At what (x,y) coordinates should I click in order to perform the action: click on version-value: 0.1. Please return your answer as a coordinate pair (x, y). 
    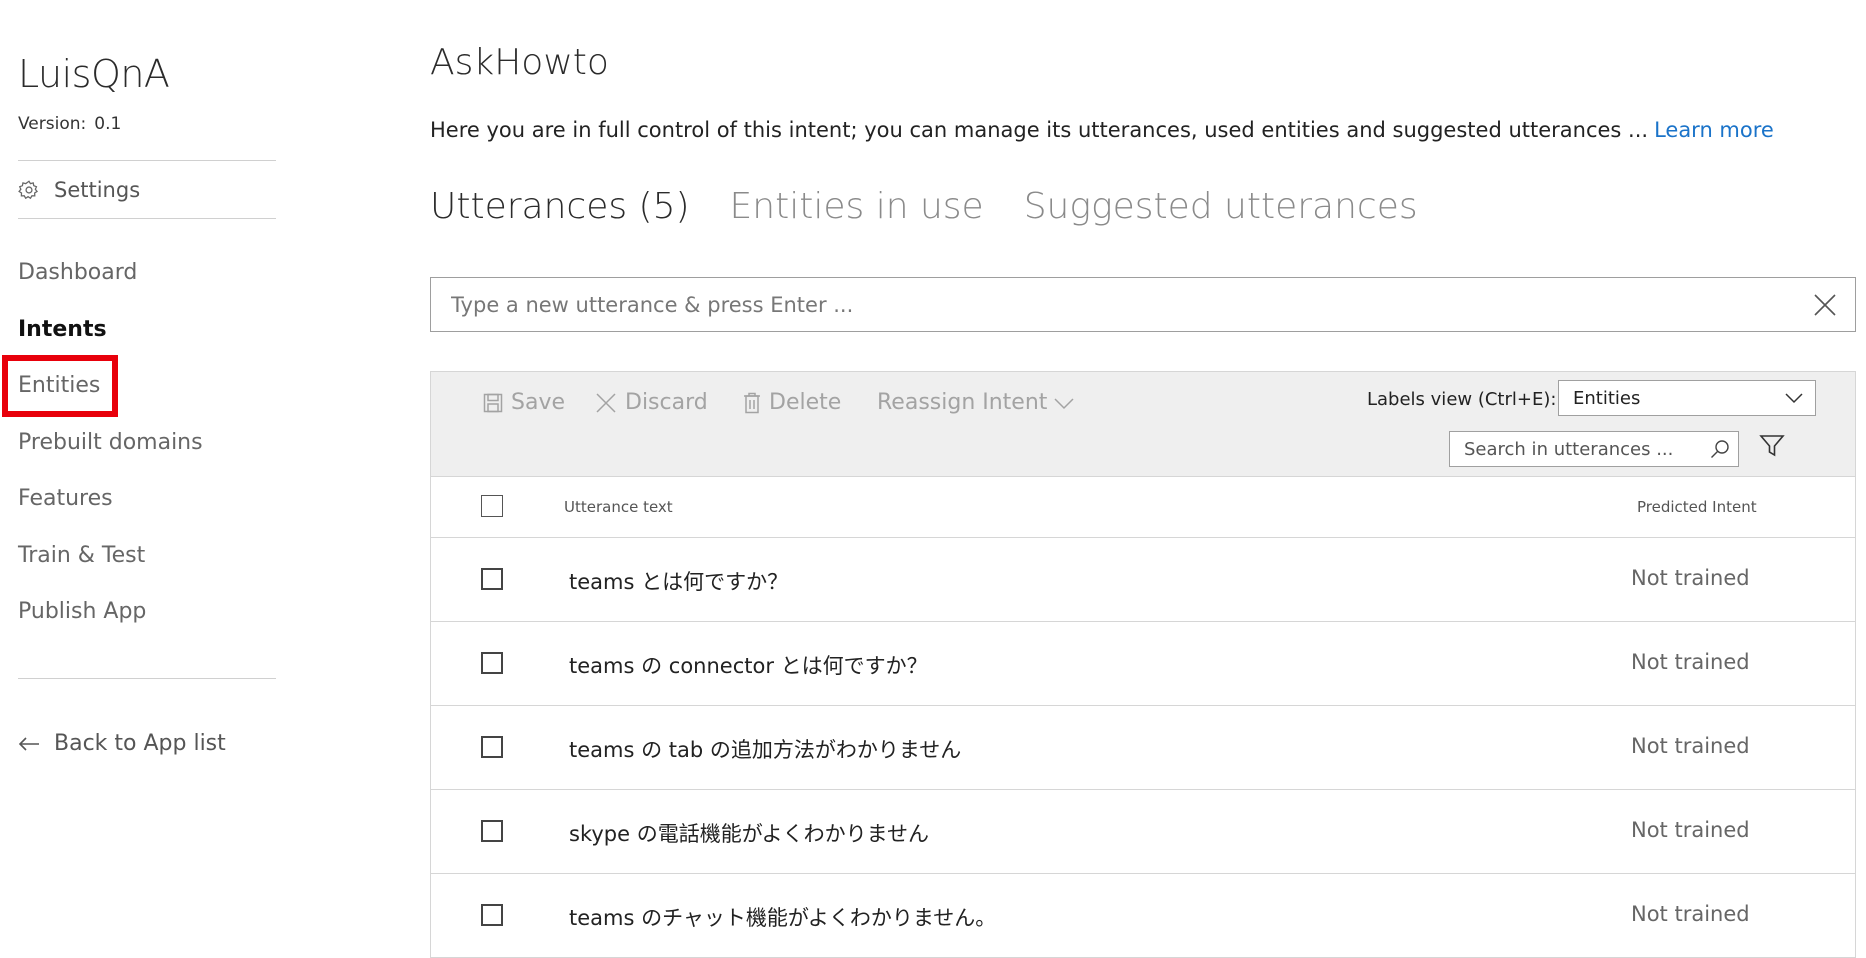
    Looking at the image, I should click on (108, 124).